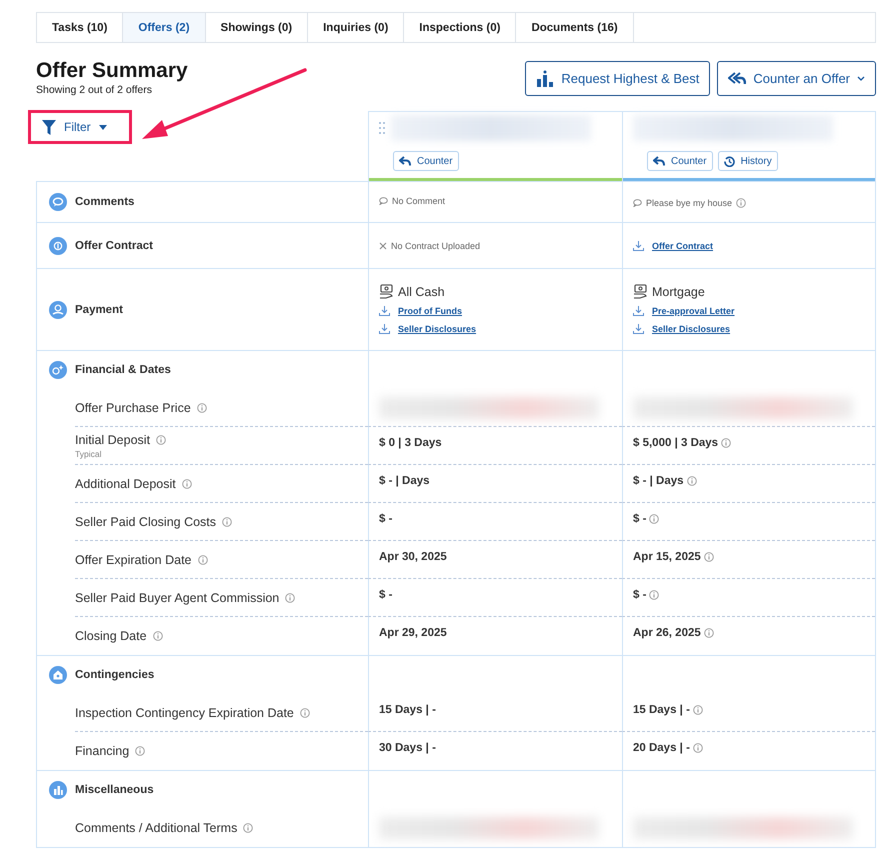  I want to click on field-label: Closing Date, so click(111, 636).